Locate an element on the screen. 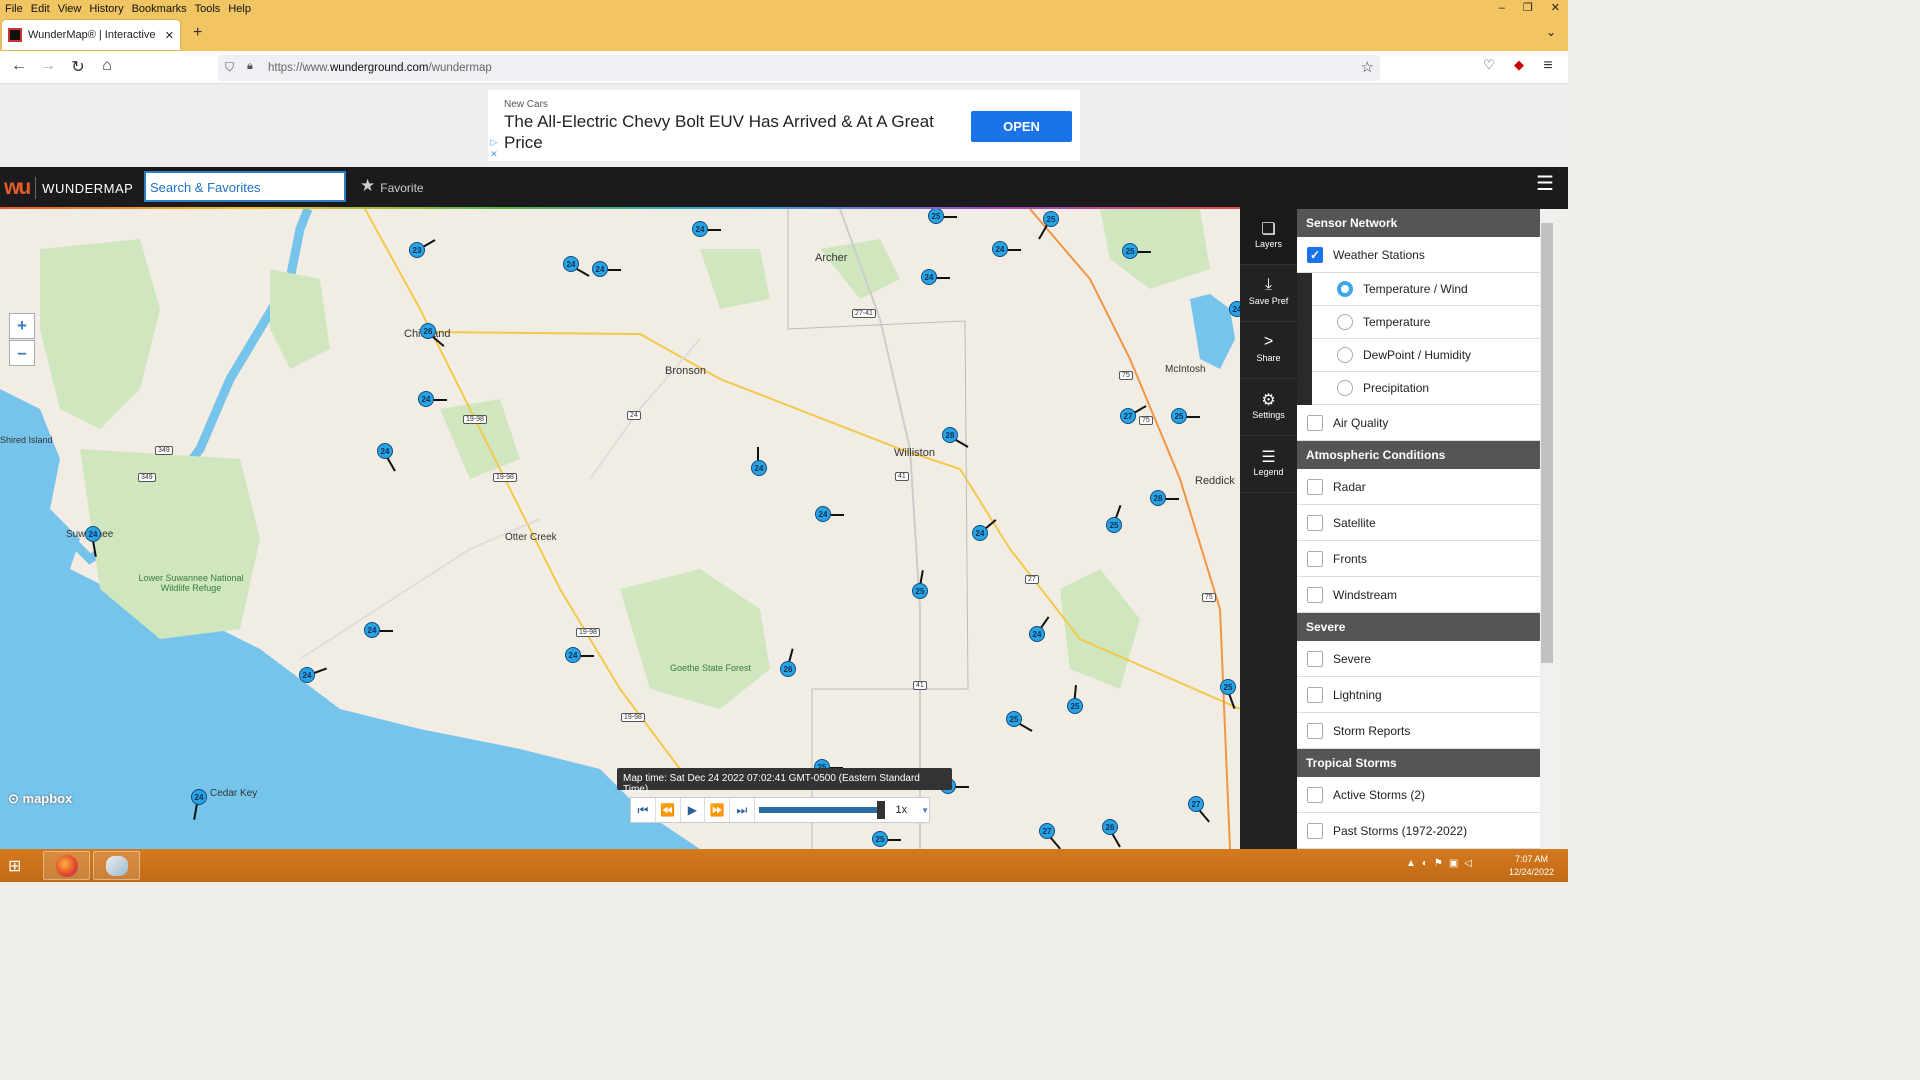 The width and height of the screenshot is (1920, 1080). skip-end-icon: ⏭ is located at coordinates (742, 810).